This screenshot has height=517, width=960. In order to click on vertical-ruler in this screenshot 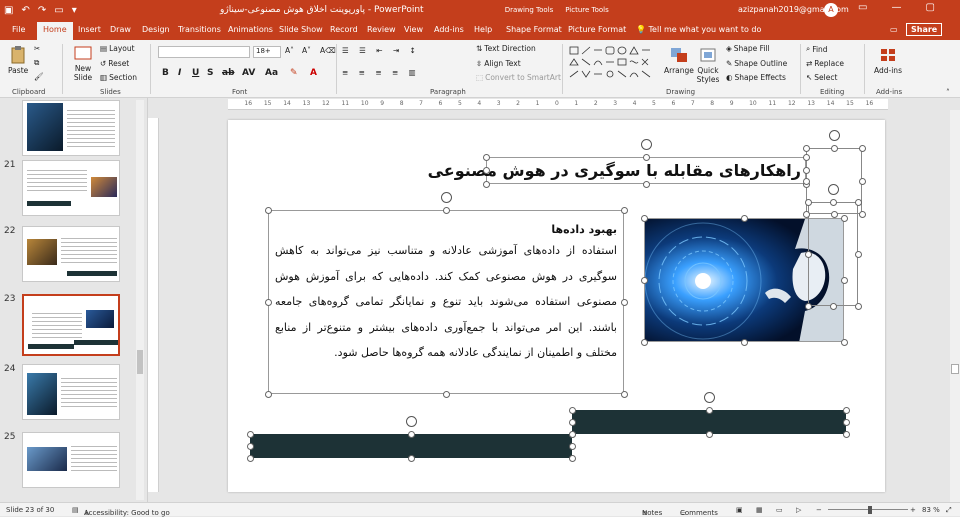, I will do `click(153, 305)`.